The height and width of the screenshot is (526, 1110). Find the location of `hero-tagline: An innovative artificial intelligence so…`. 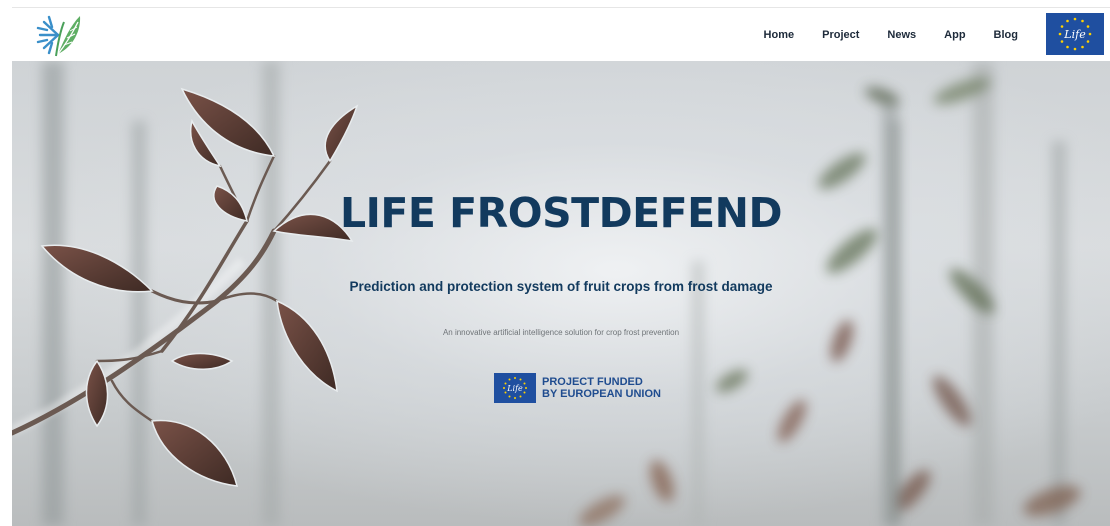

hero-tagline: An innovative artificial intelligence so… is located at coordinates (561, 332).